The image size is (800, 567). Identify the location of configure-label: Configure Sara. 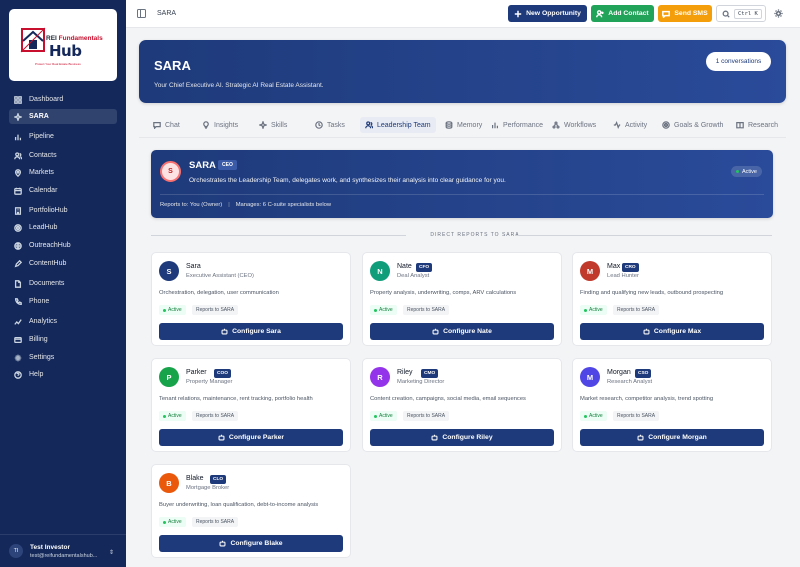
(256, 331).